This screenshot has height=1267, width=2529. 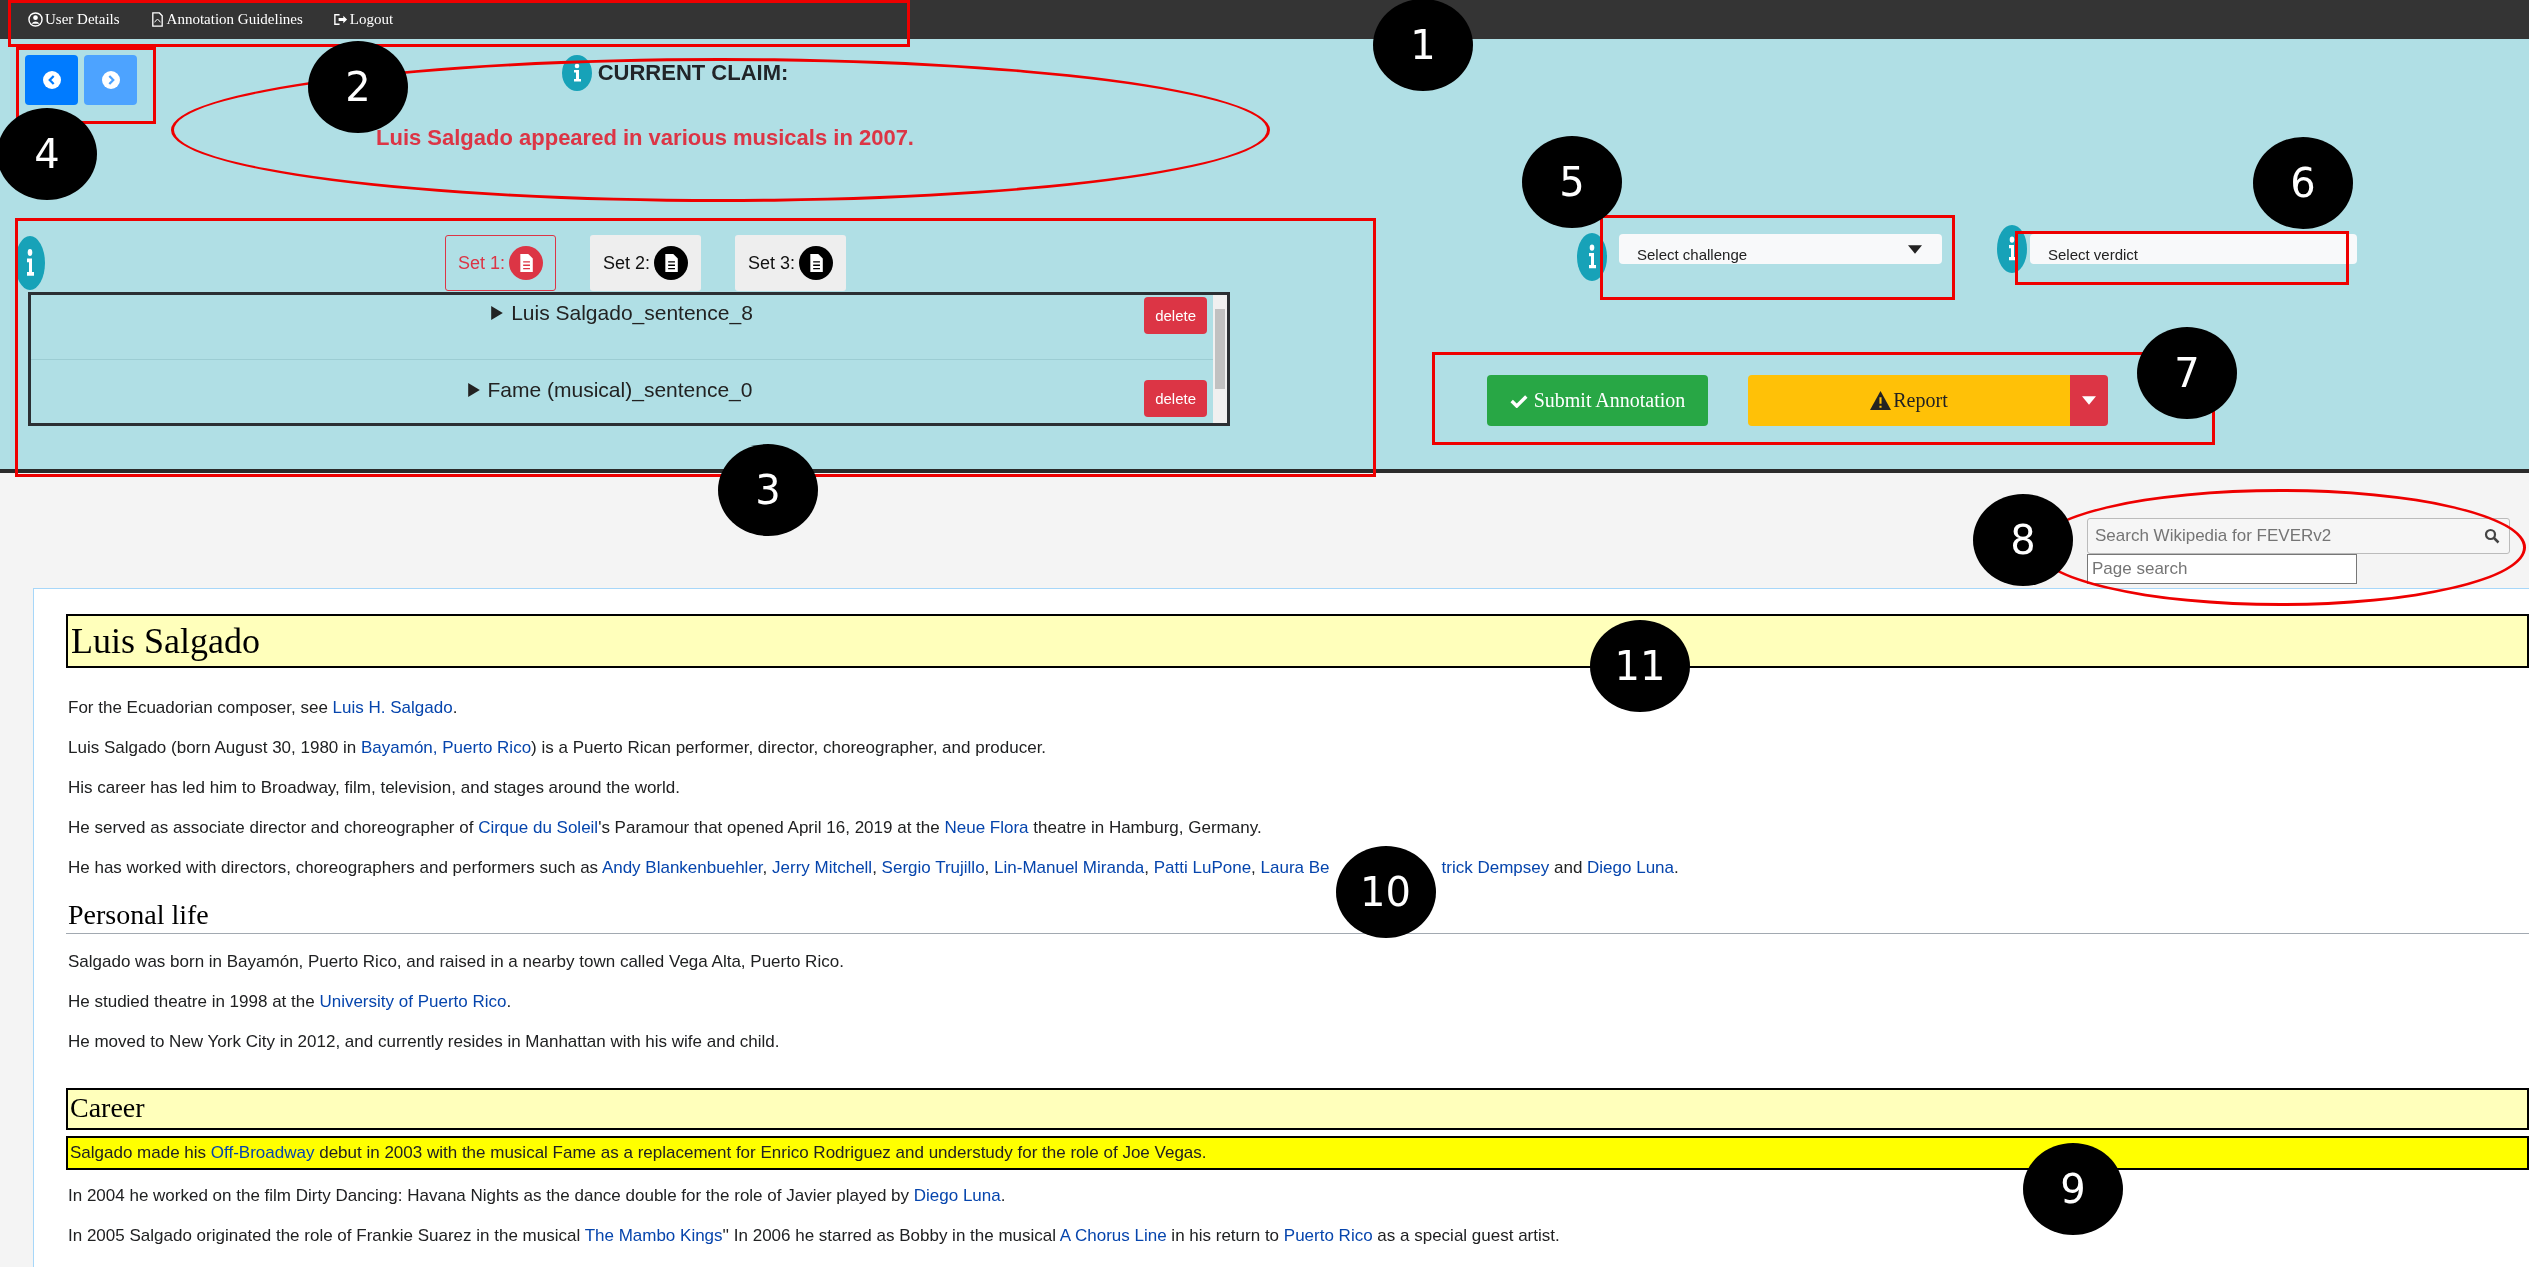 I want to click on callout-number: 10, so click(x=1385, y=892).